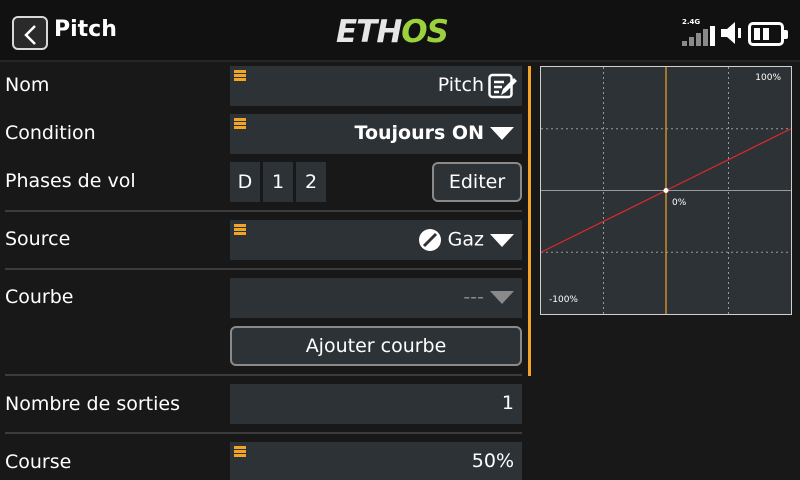 This screenshot has width=800, height=480. I want to click on add-curve-button: Ajouter courbe, so click(376, 346).